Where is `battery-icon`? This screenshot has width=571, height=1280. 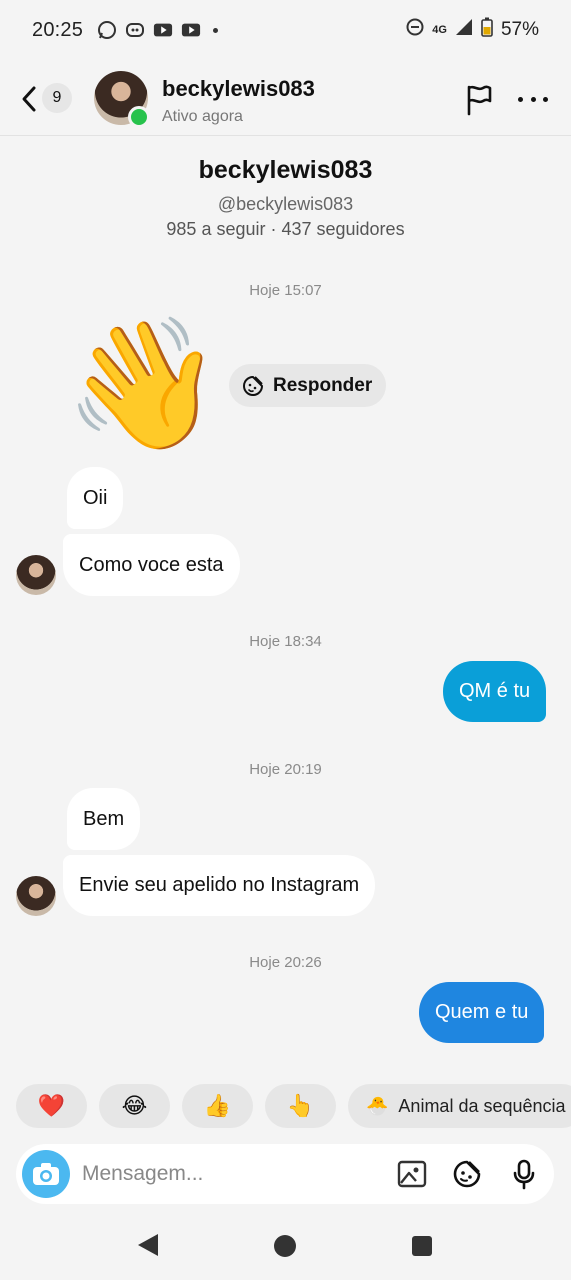
battery-icon is located at coordinates (487, 30).